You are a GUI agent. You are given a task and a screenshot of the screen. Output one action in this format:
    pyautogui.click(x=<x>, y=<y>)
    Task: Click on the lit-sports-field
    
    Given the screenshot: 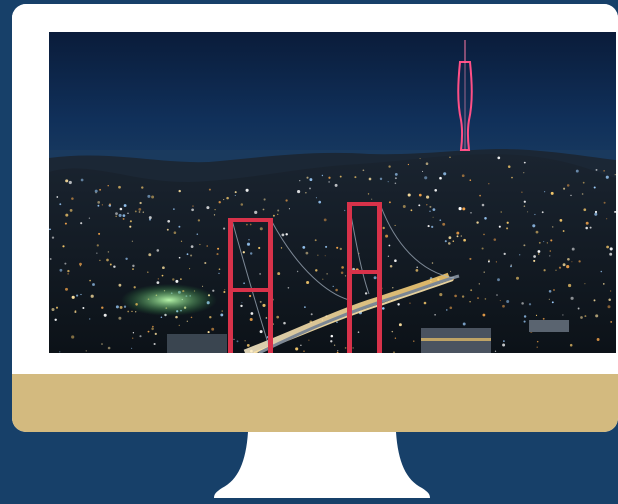 What is the action you would take?
    pyautogui.click(x=169, y=300)
    